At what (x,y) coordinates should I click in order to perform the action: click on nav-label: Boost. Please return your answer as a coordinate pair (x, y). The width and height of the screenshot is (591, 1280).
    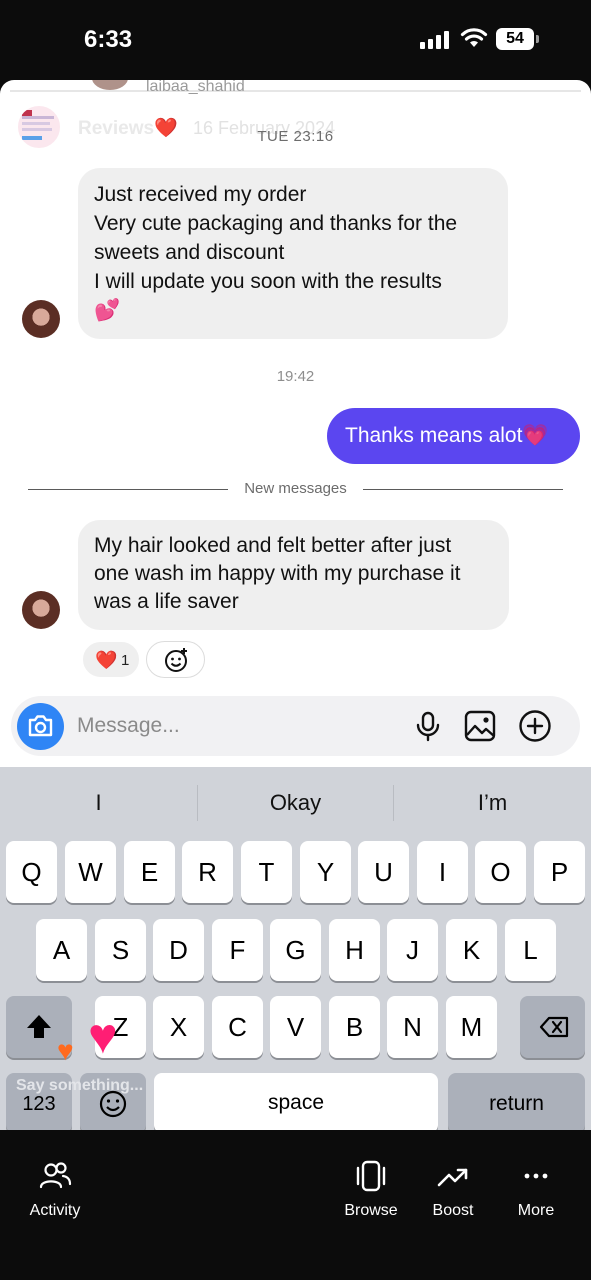
    Looking at the image, I should click on (453, 1210).